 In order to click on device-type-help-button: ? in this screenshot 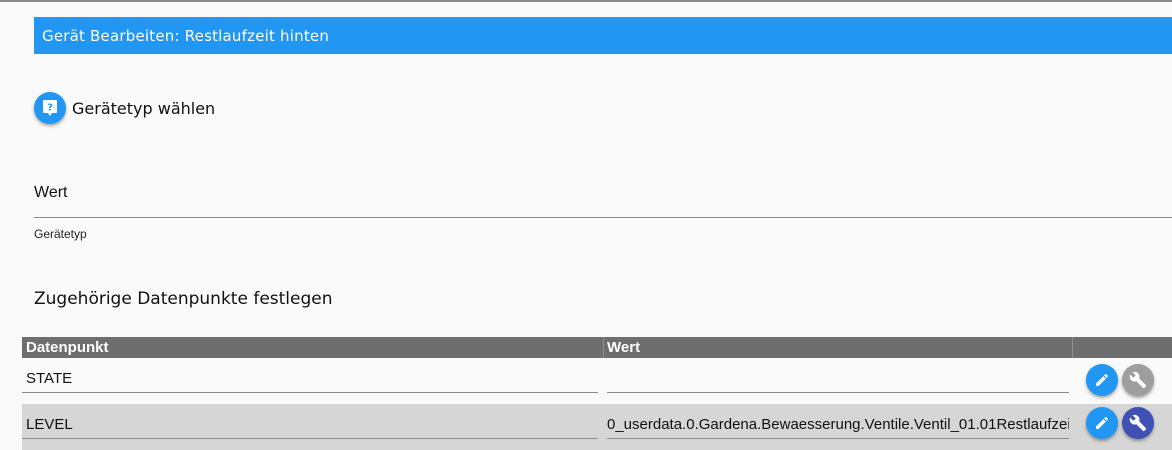, I will do `click(50, 108)`.